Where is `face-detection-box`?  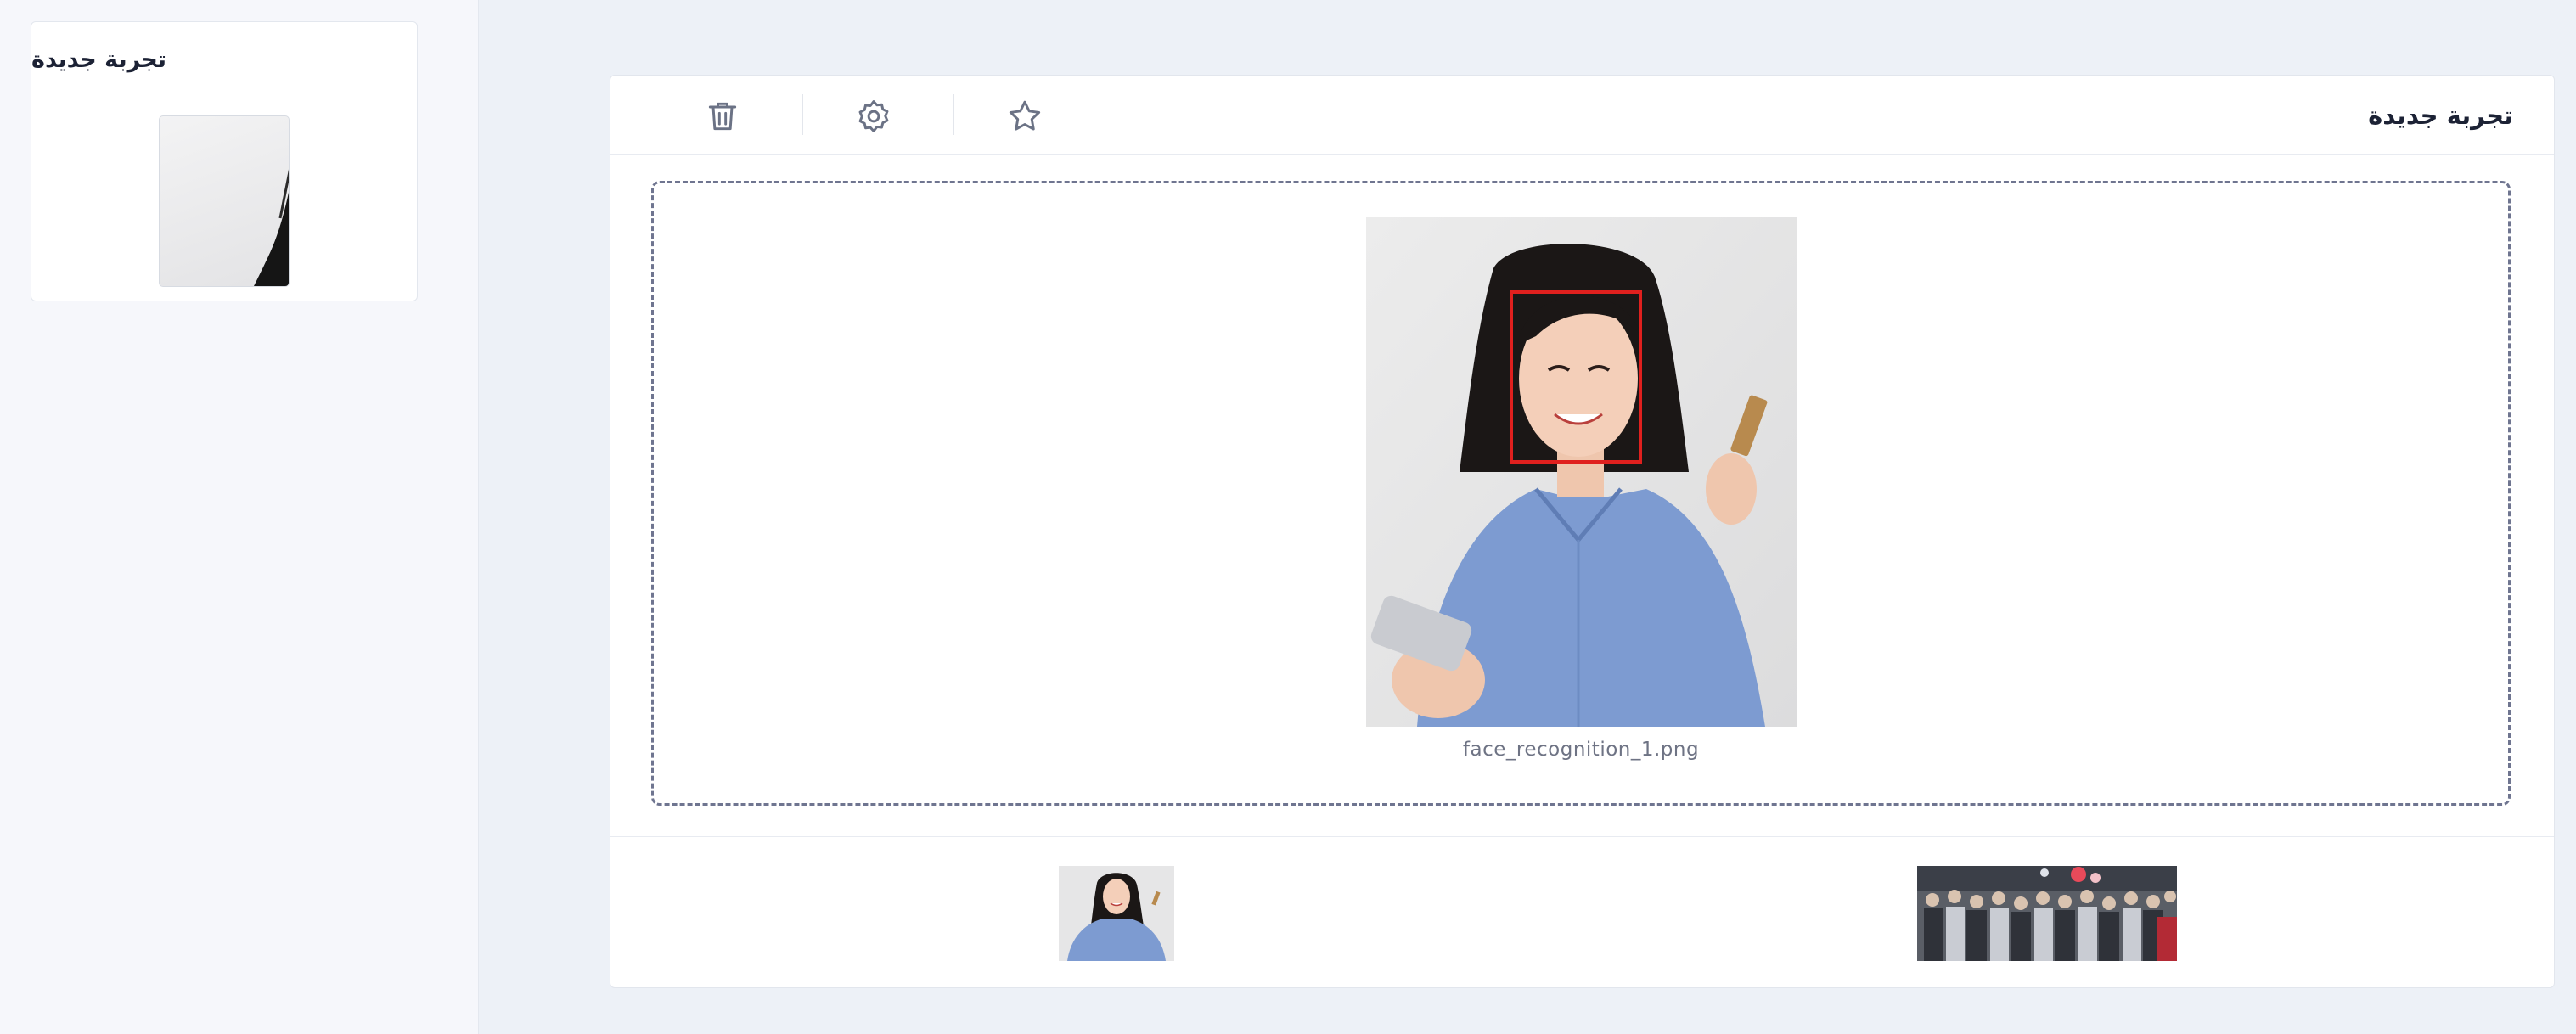 face-detection-box is located at coordinates (1576, 377).